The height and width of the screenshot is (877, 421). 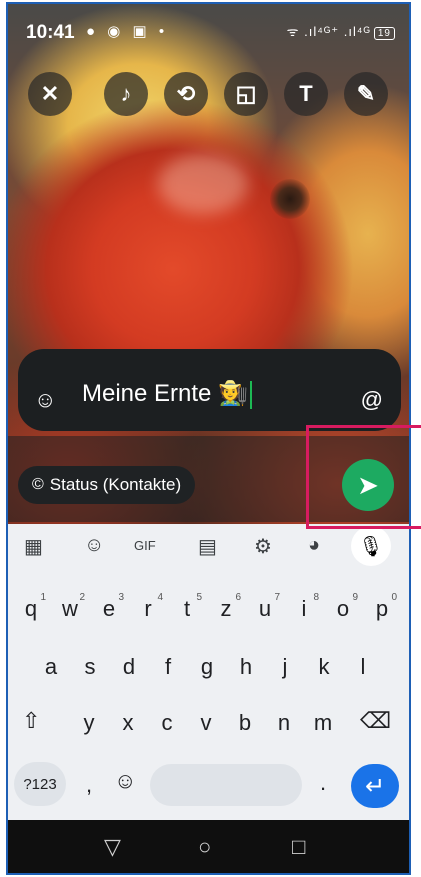 I want to click on key-letter: r, so click(x=148, y=608).